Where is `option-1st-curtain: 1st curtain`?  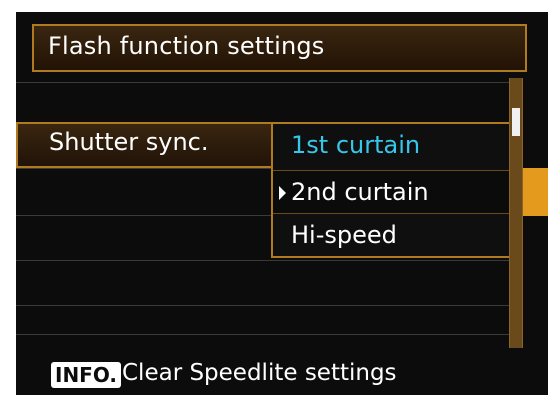 option-1st-curtain: 1st curtain is located at coordinates (391, 146).